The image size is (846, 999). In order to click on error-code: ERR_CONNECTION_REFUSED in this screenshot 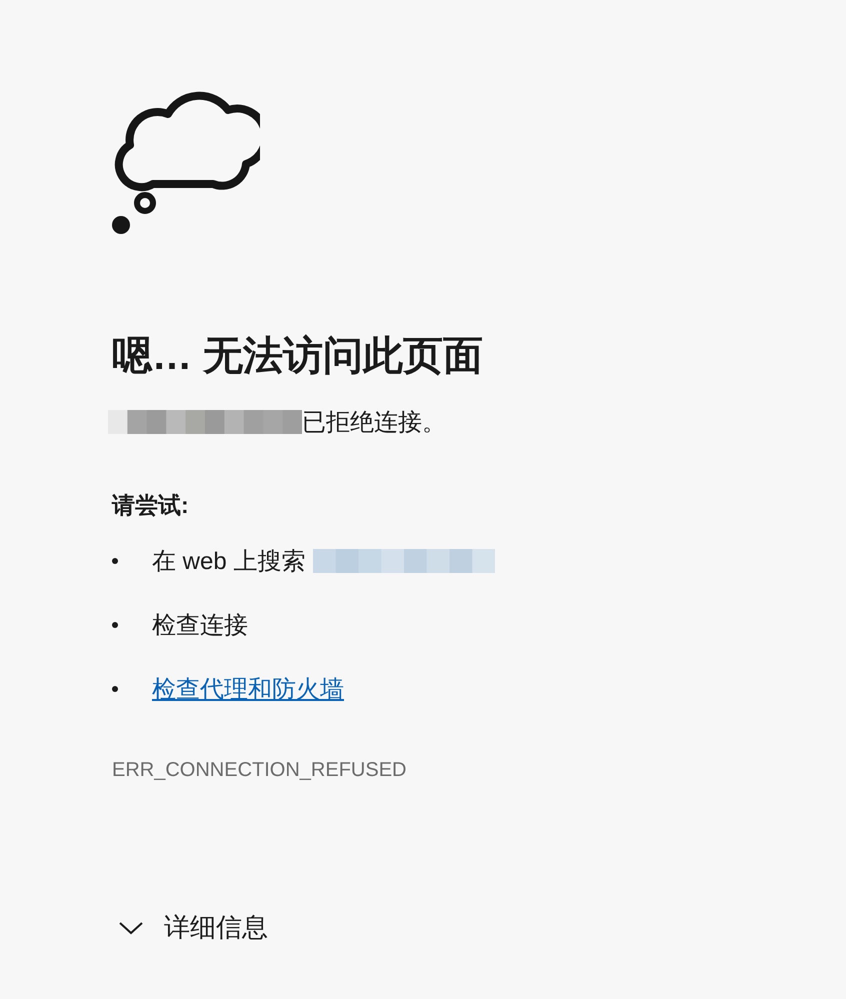, I will do `click(260, 770)`.